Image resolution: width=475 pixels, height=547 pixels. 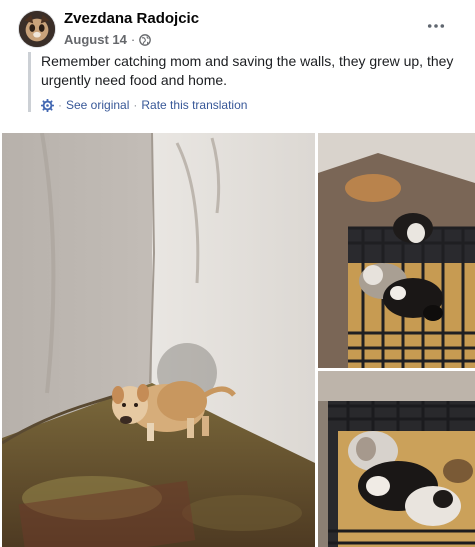 What do you see at coordinates (131, 18) in the screenshot?
I see `author-name: Zvezdana Radojcic` at bounding box center [131, 18].